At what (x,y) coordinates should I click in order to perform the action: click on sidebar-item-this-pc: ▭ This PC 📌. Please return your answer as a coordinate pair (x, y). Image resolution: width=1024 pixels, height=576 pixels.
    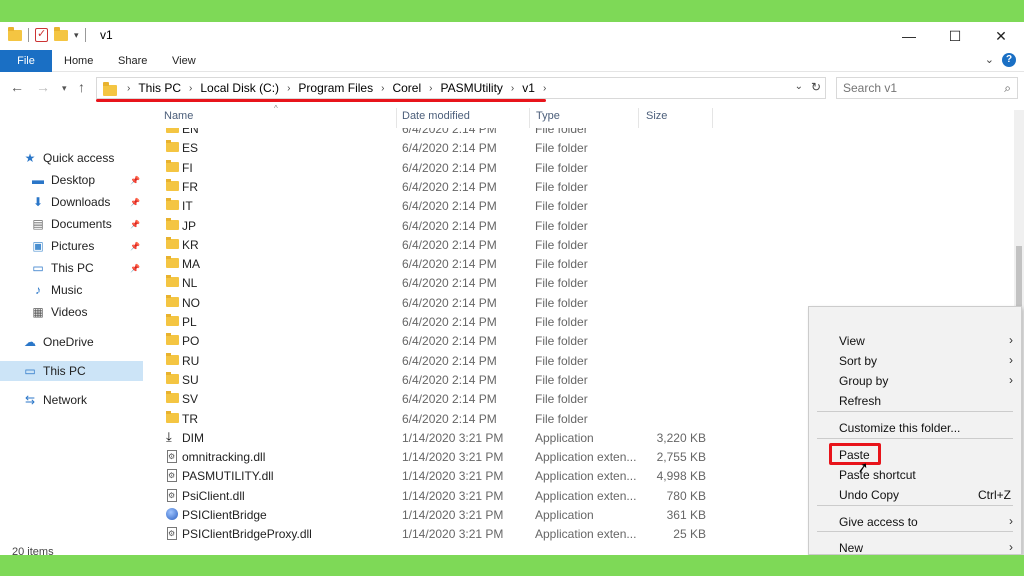
    Looking at the image, I should click on (71, 268).